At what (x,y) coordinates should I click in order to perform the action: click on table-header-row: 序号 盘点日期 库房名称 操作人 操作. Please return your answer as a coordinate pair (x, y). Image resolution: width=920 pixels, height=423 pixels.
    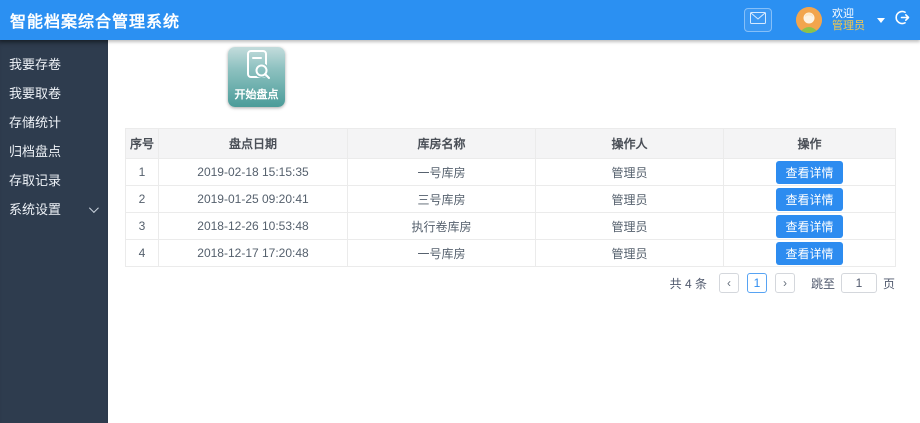
    Looking at the image, I should click on (510, 143).